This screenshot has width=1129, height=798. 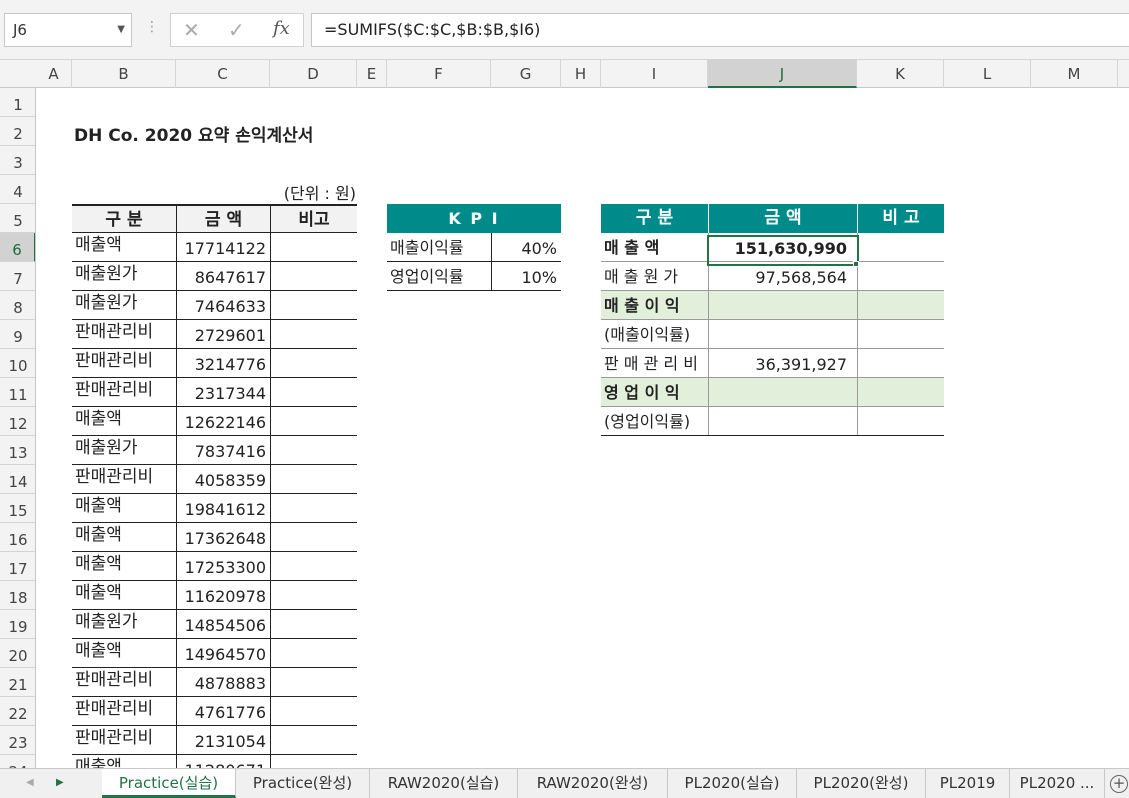 I want to click on summary-label-cell: 판 매 관 리 비, so click(x=654, y=363).